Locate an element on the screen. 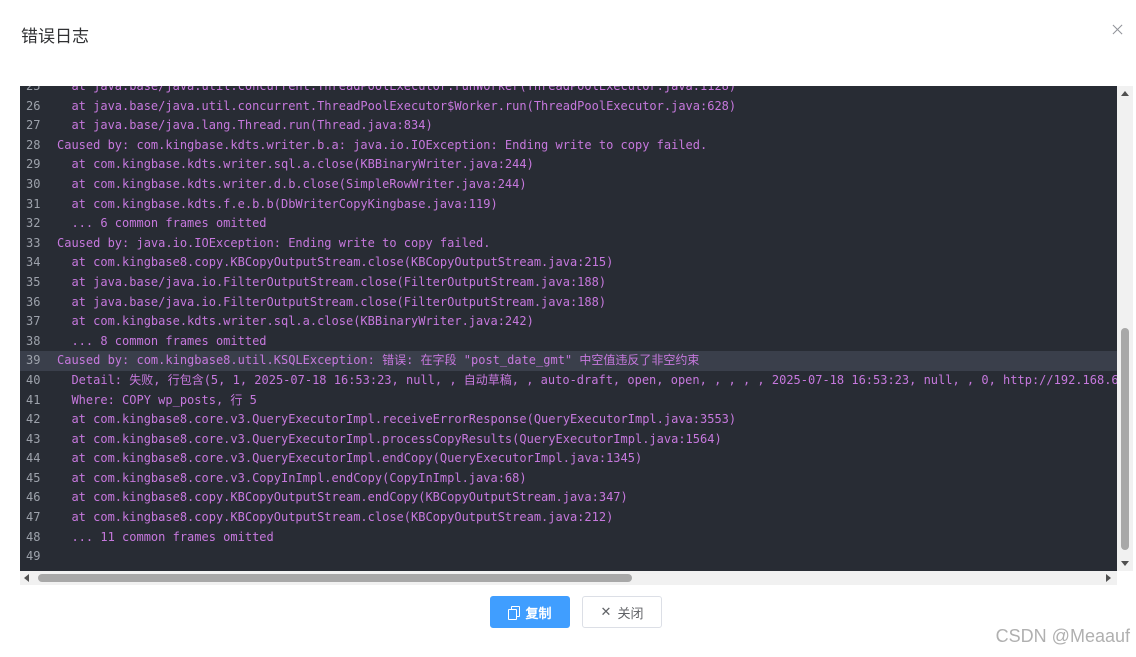  line-number: 45 is located at coordinates (33, 477).